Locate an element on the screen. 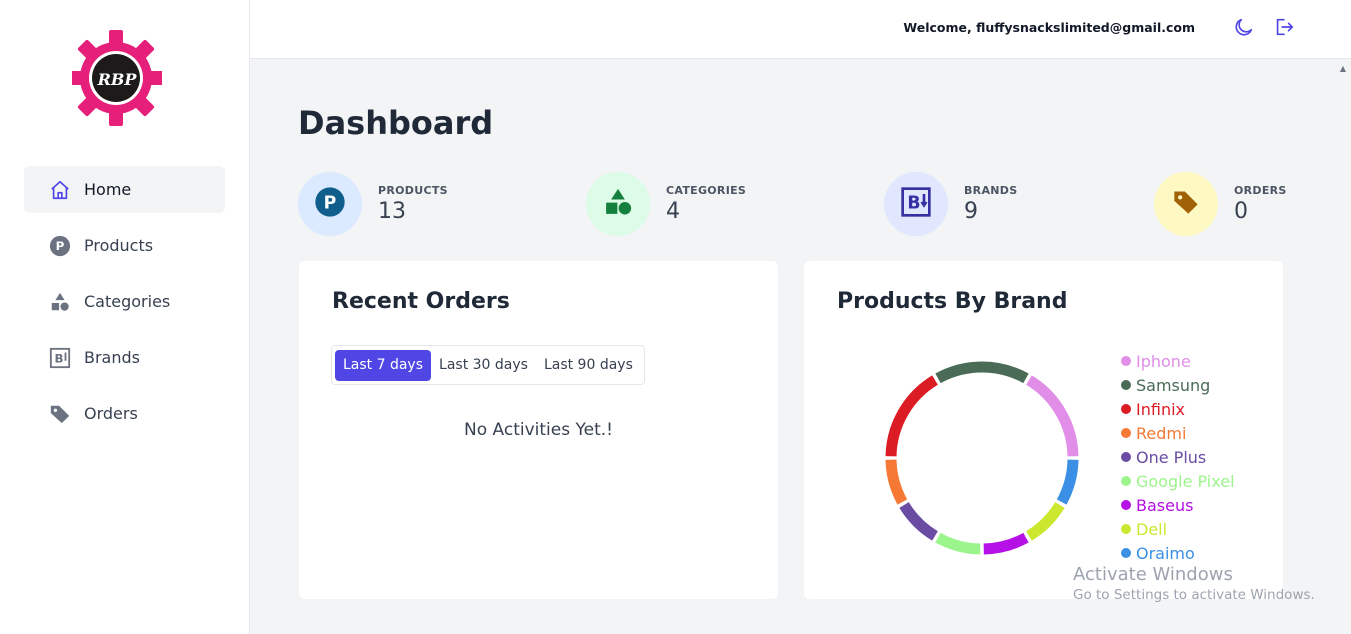  donut-segment-infinix is located at coordinates (911, 416).